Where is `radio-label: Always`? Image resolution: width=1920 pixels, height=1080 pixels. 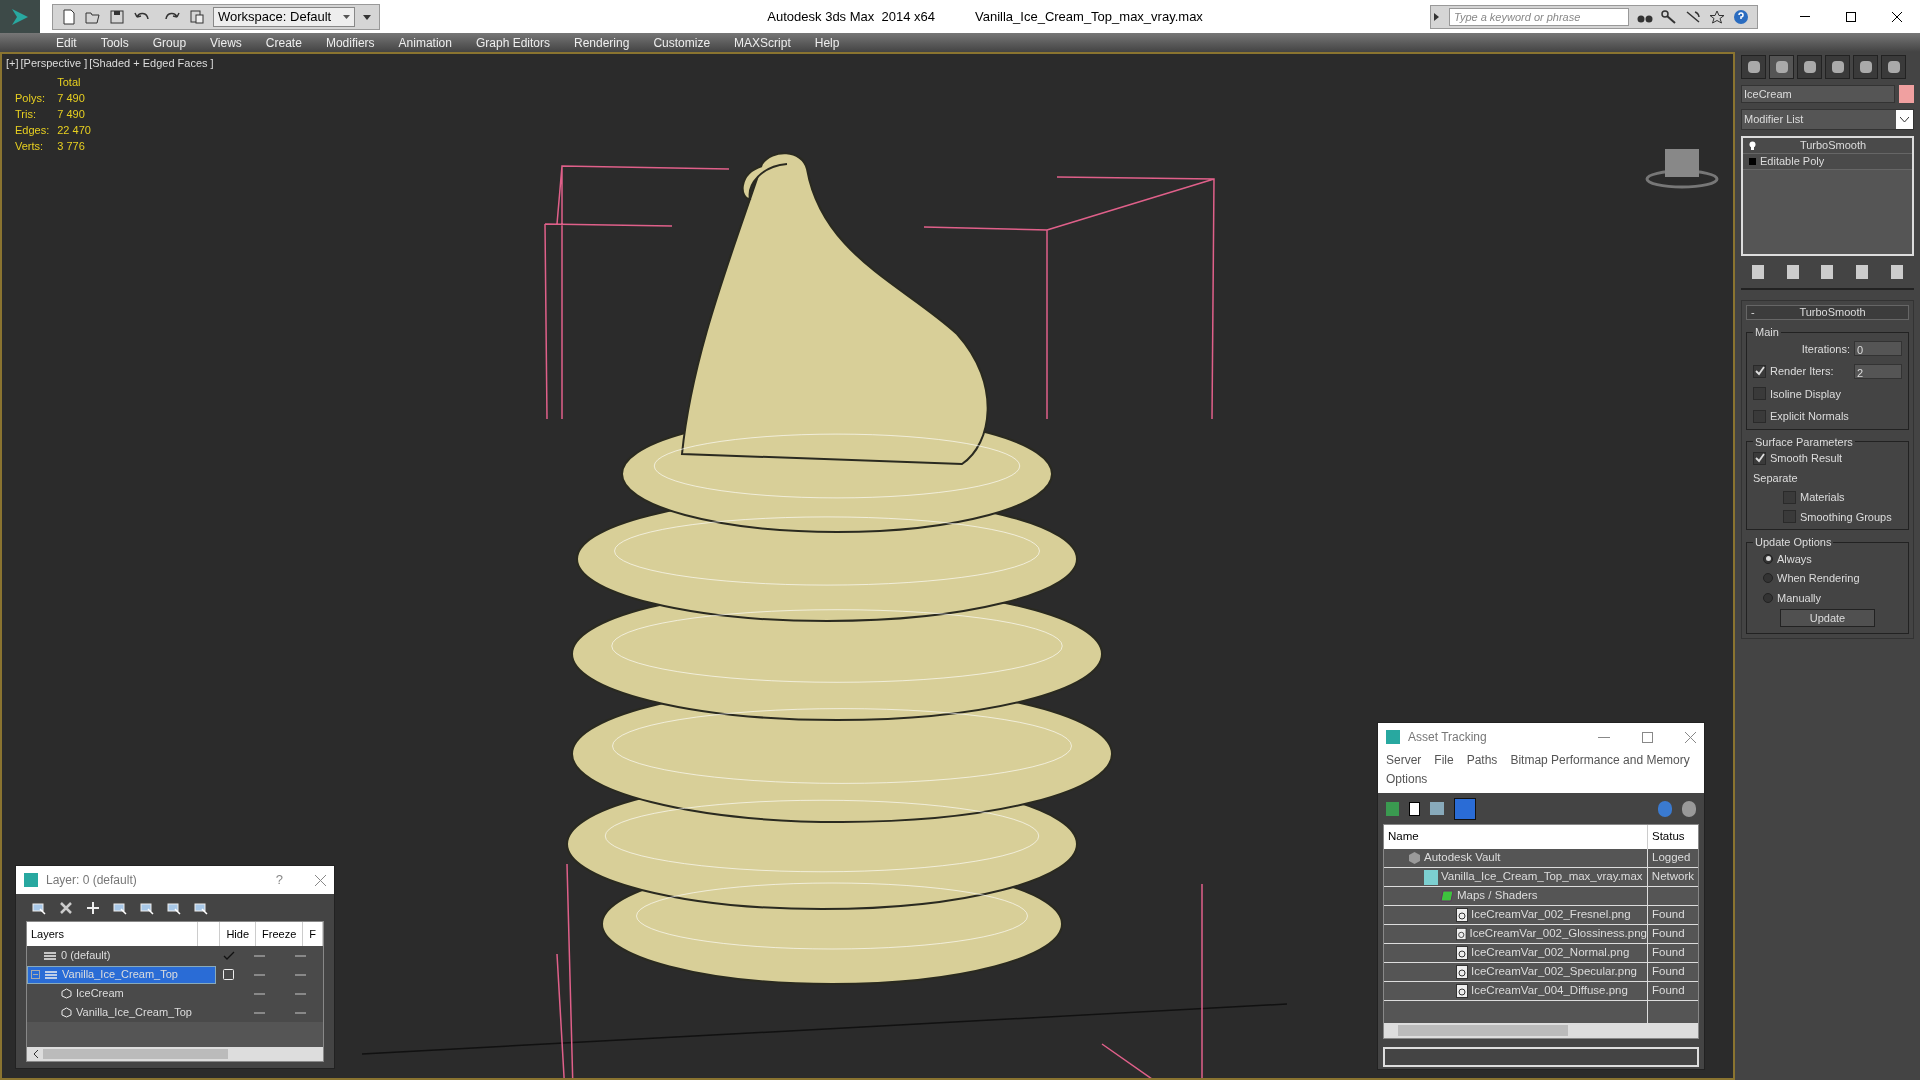 radio-label: Always is located at coordinates (1794, 559).